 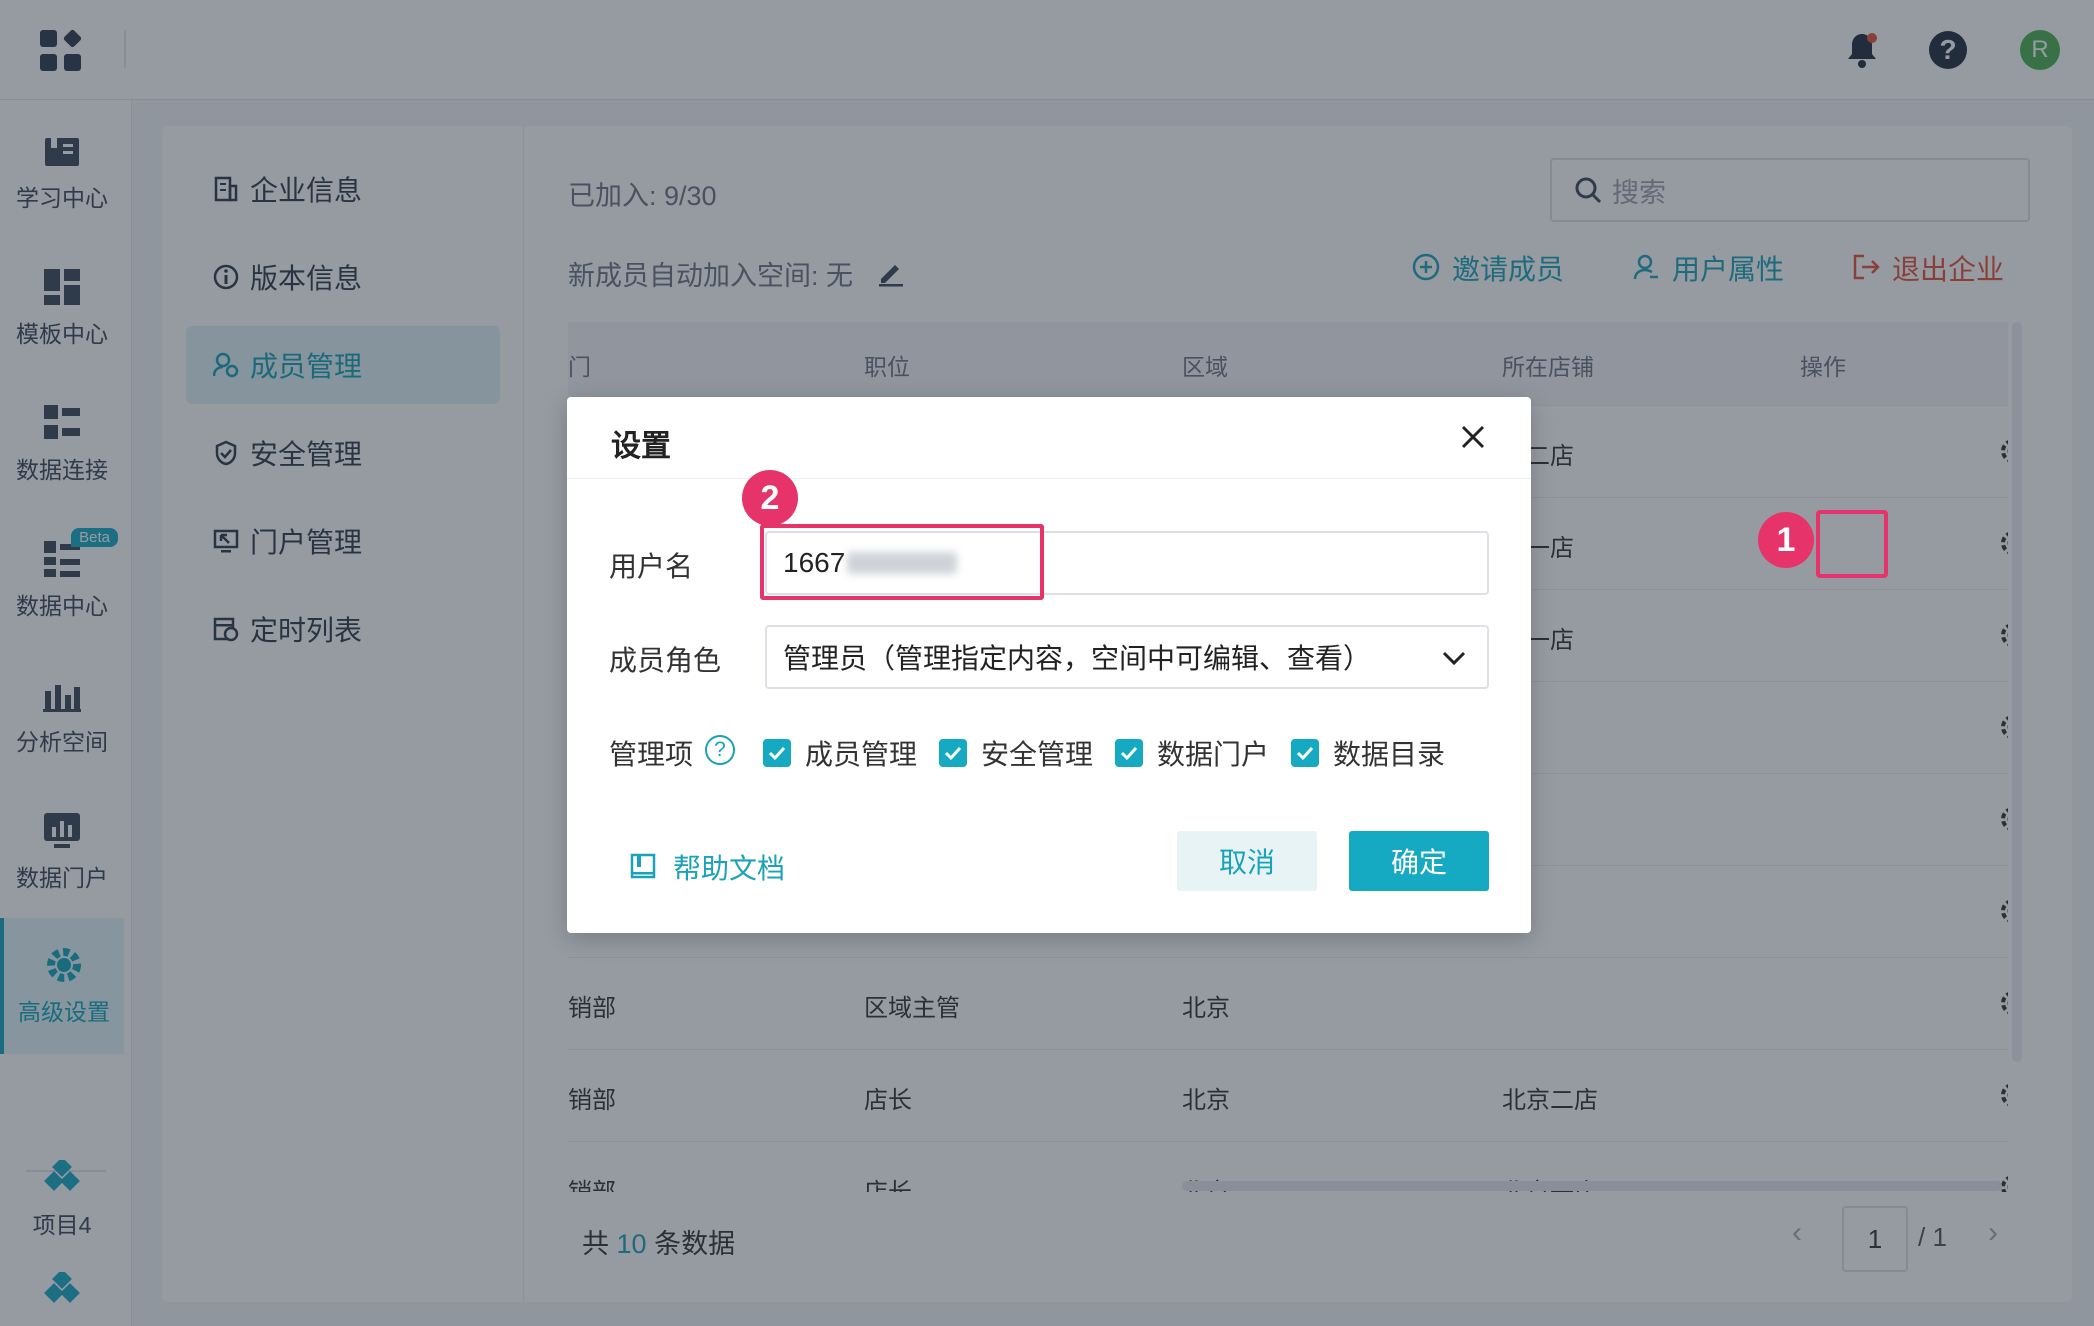 I want to click on highlight-gear-annotation, so click(x=1852, y=544).